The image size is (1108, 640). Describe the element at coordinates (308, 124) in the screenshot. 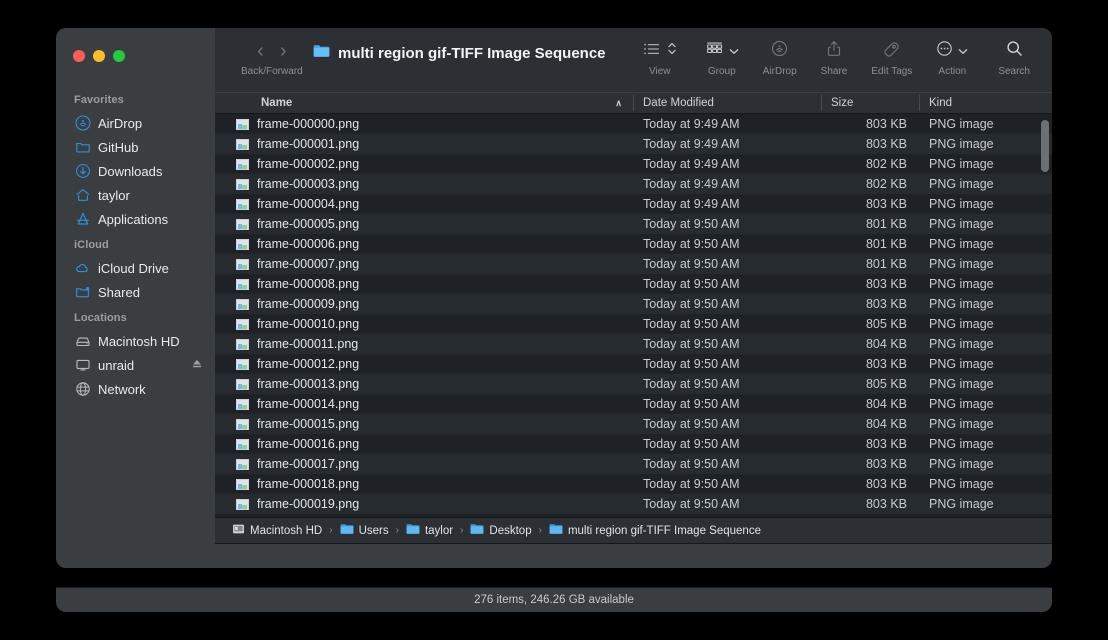

I see `file-name-label: frame-000000.png` at that location.